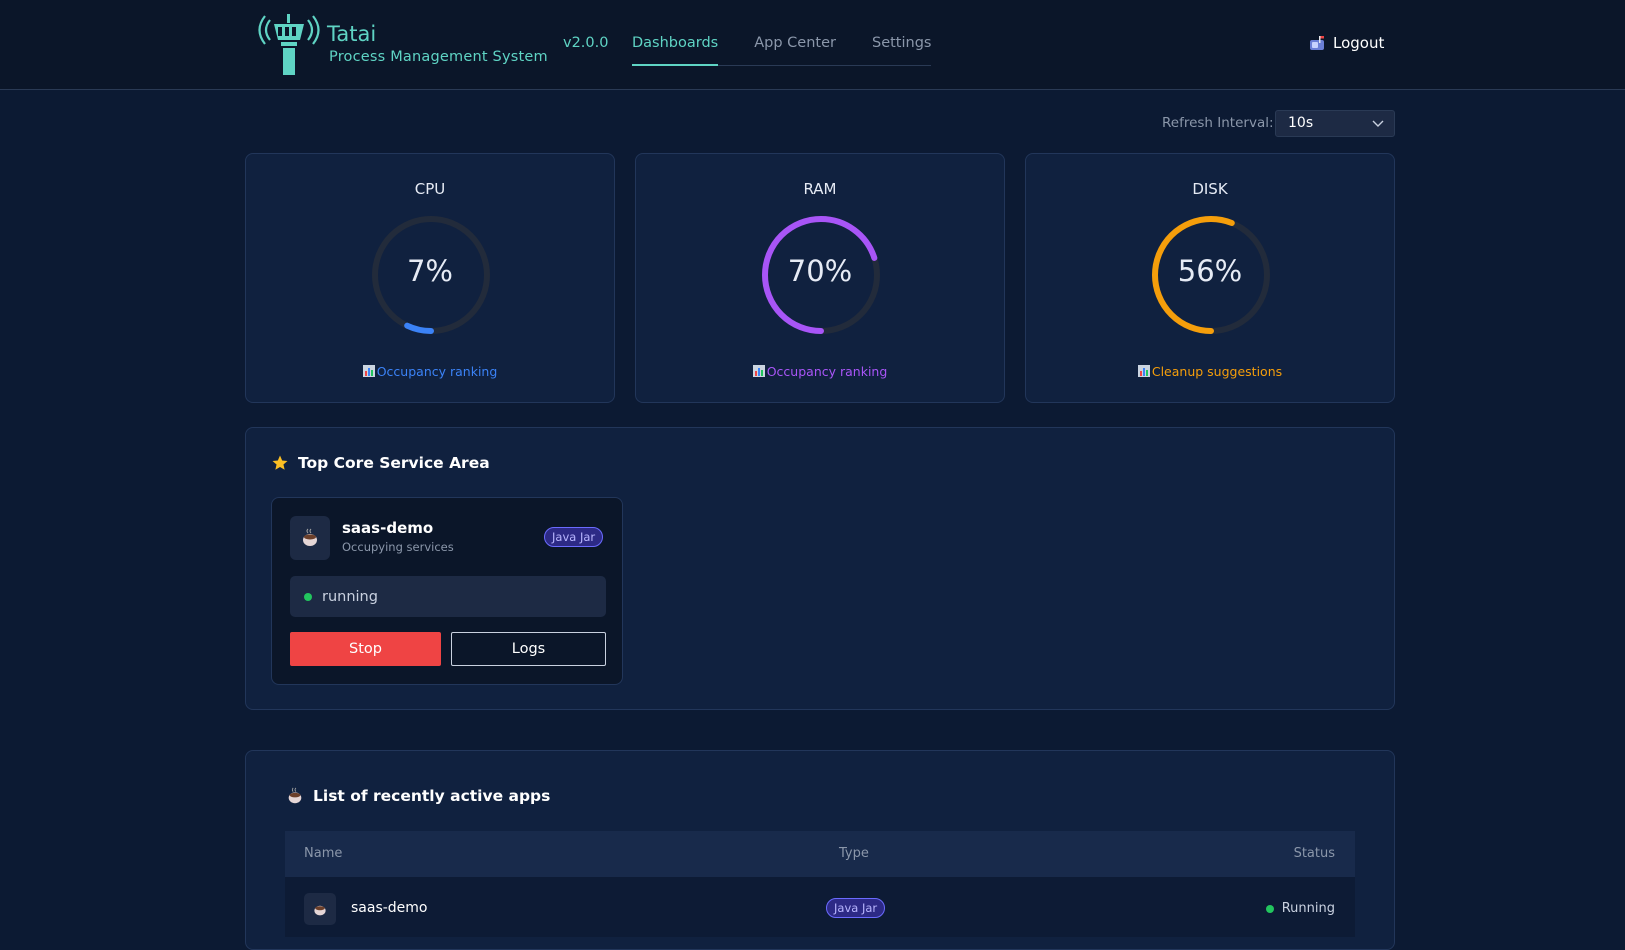 Image resolution: width=1625 pixels, height=950 pixels. What do you see at coordinates (820, 854) in the screenshot?
I see `table-header: Name Type Status` at bounding box center [820, 854].